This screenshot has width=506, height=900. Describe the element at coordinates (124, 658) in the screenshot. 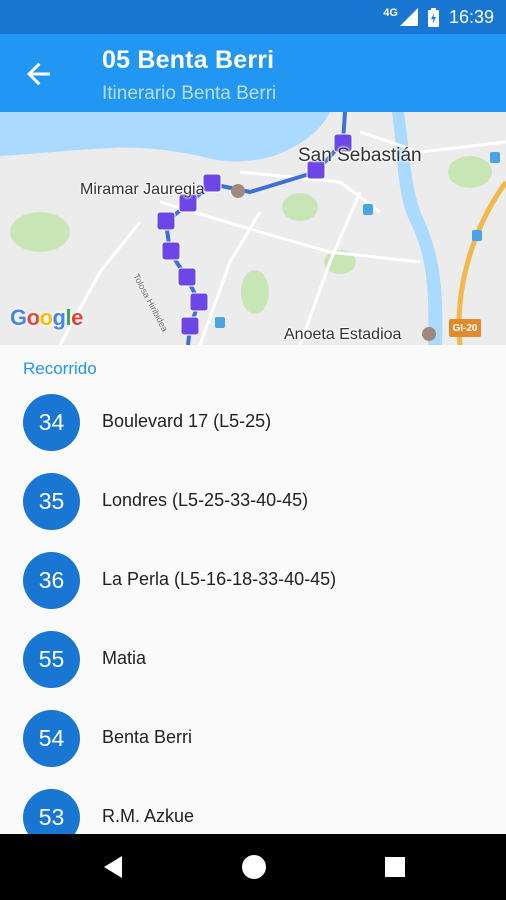

I see `stop-name: Matia` at that location.